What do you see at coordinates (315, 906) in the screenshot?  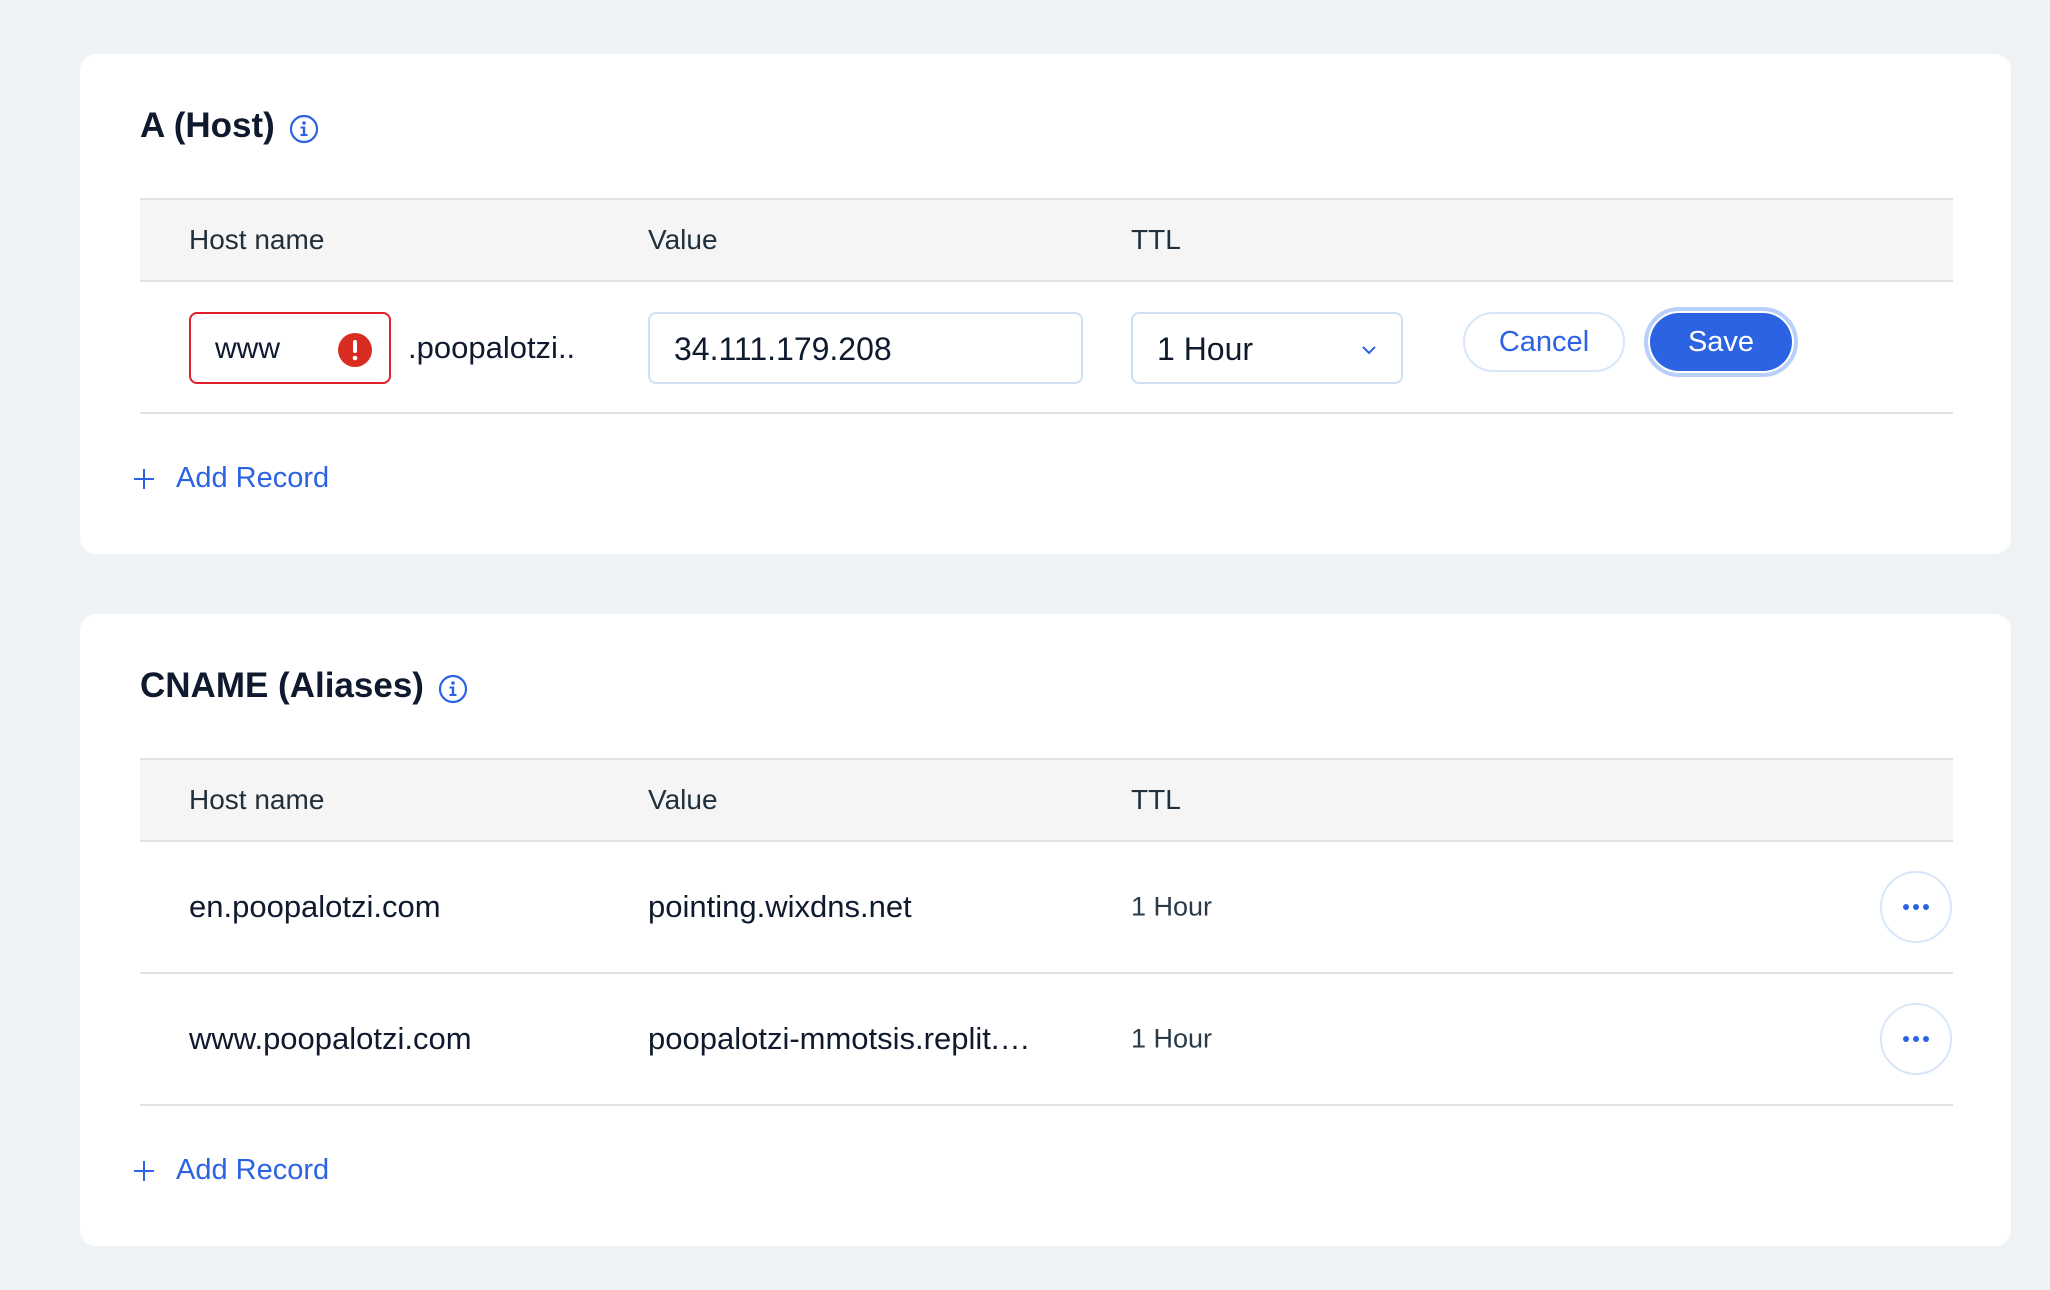 I see `row-host-name: en.poopalotzi.com` at bounding box center [315, 906].